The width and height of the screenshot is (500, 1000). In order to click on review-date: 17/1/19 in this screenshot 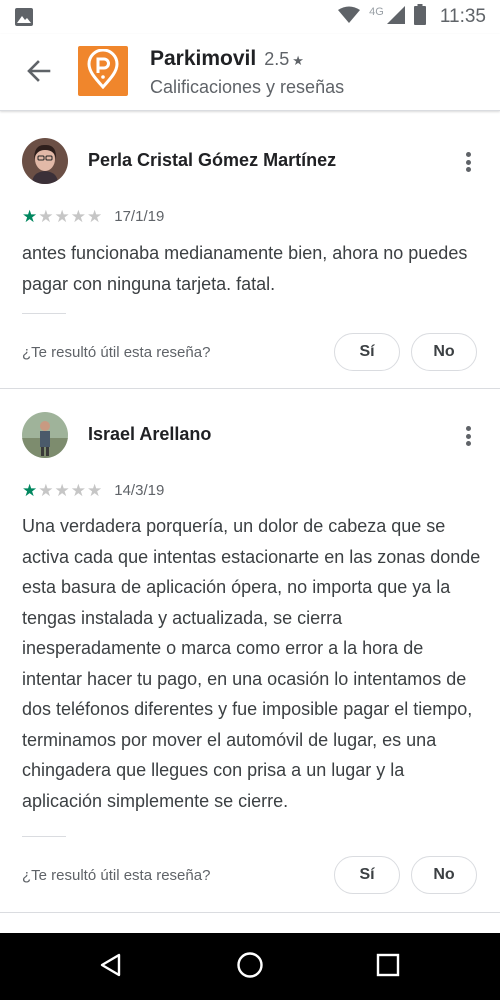, I will do `click(139, 216)`.